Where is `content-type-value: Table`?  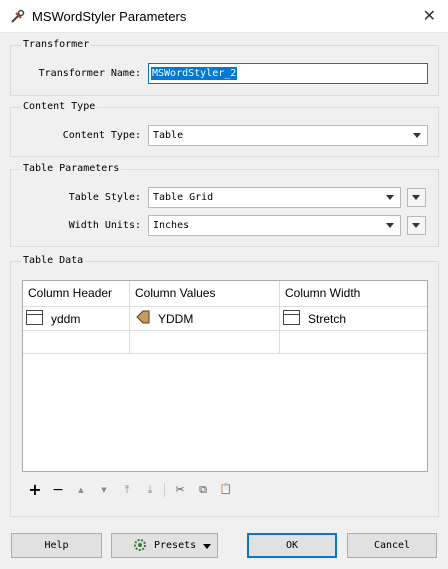
content-type-value: Table is located at coordinates (168, 135).